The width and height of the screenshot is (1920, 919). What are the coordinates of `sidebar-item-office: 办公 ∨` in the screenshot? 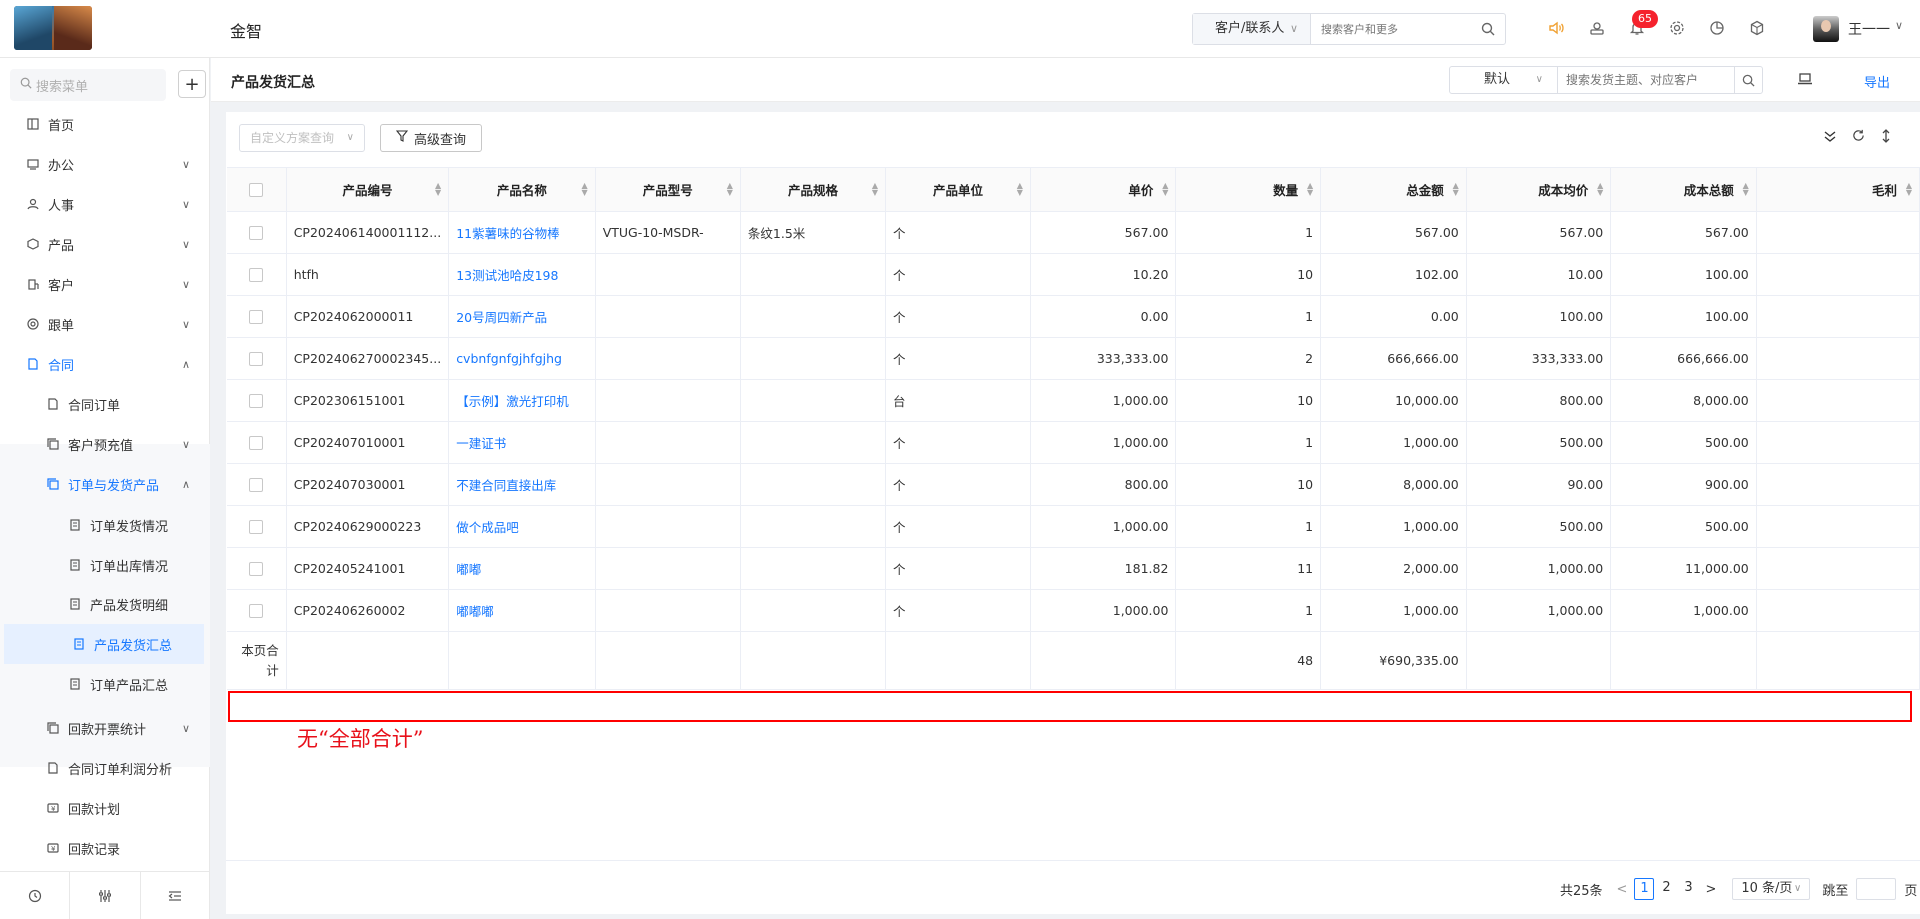 It's located at (105, 164).